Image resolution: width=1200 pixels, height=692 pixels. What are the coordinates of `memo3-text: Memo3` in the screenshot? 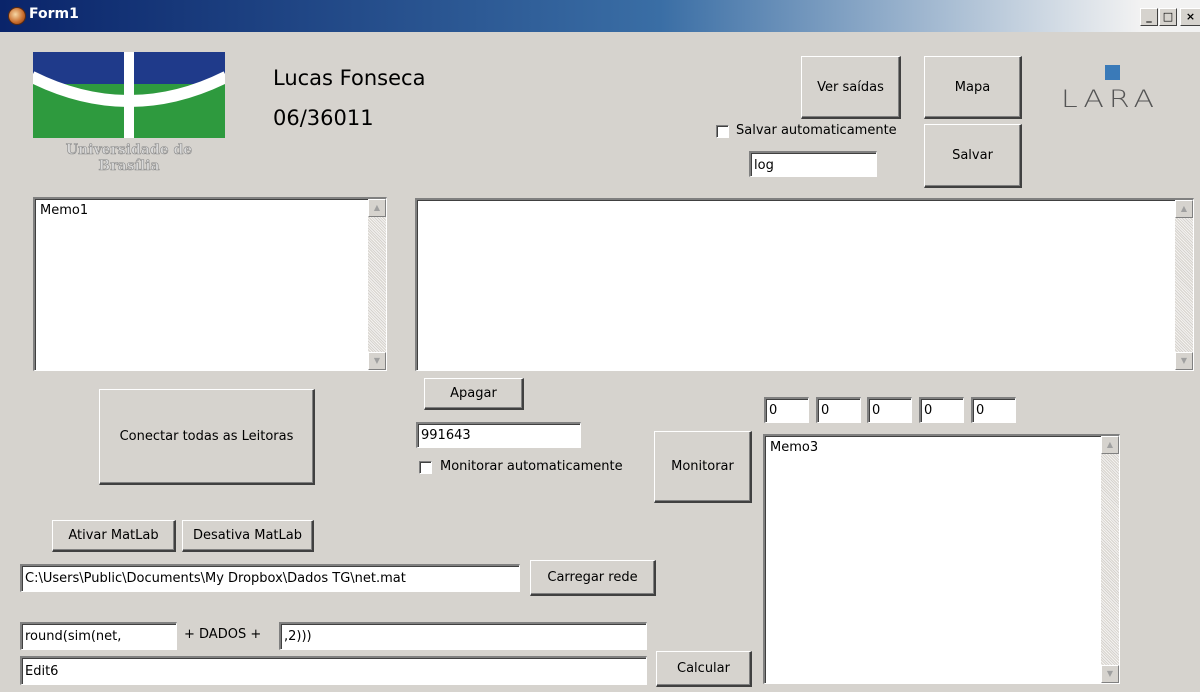 It's located at (794, 447).